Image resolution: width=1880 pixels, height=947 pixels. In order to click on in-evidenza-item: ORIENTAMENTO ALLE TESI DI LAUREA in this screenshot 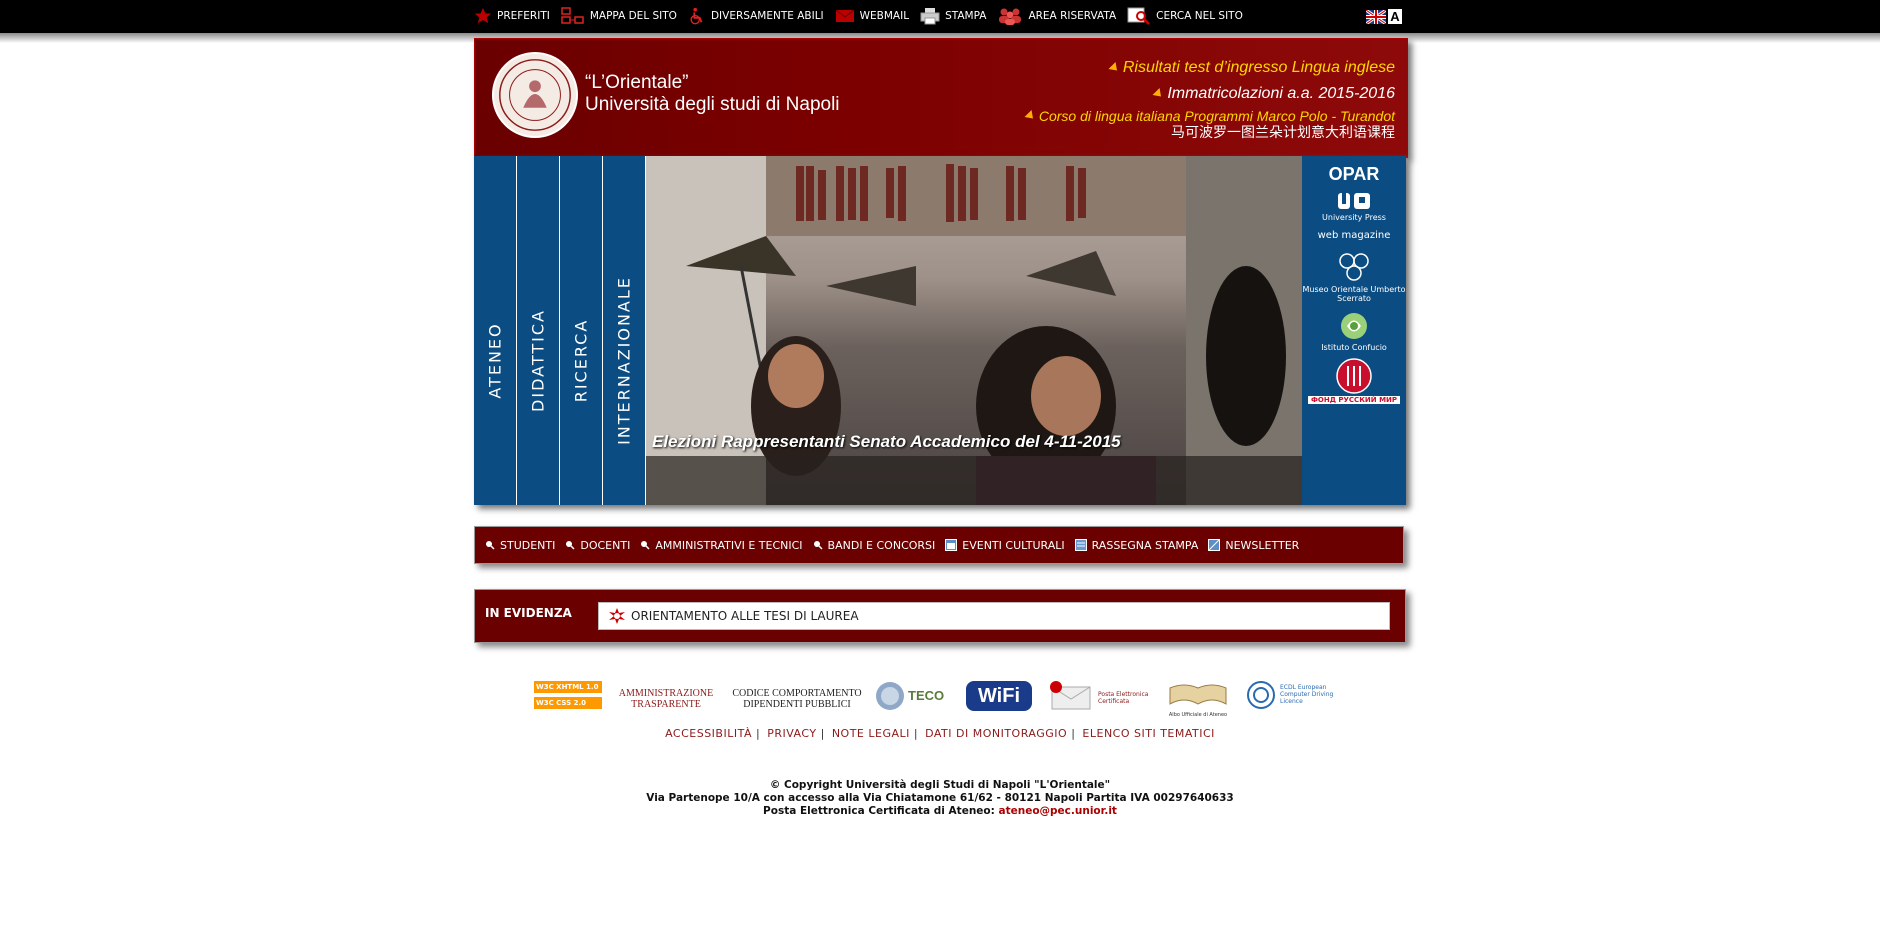, I will do `click(745, 616)`.